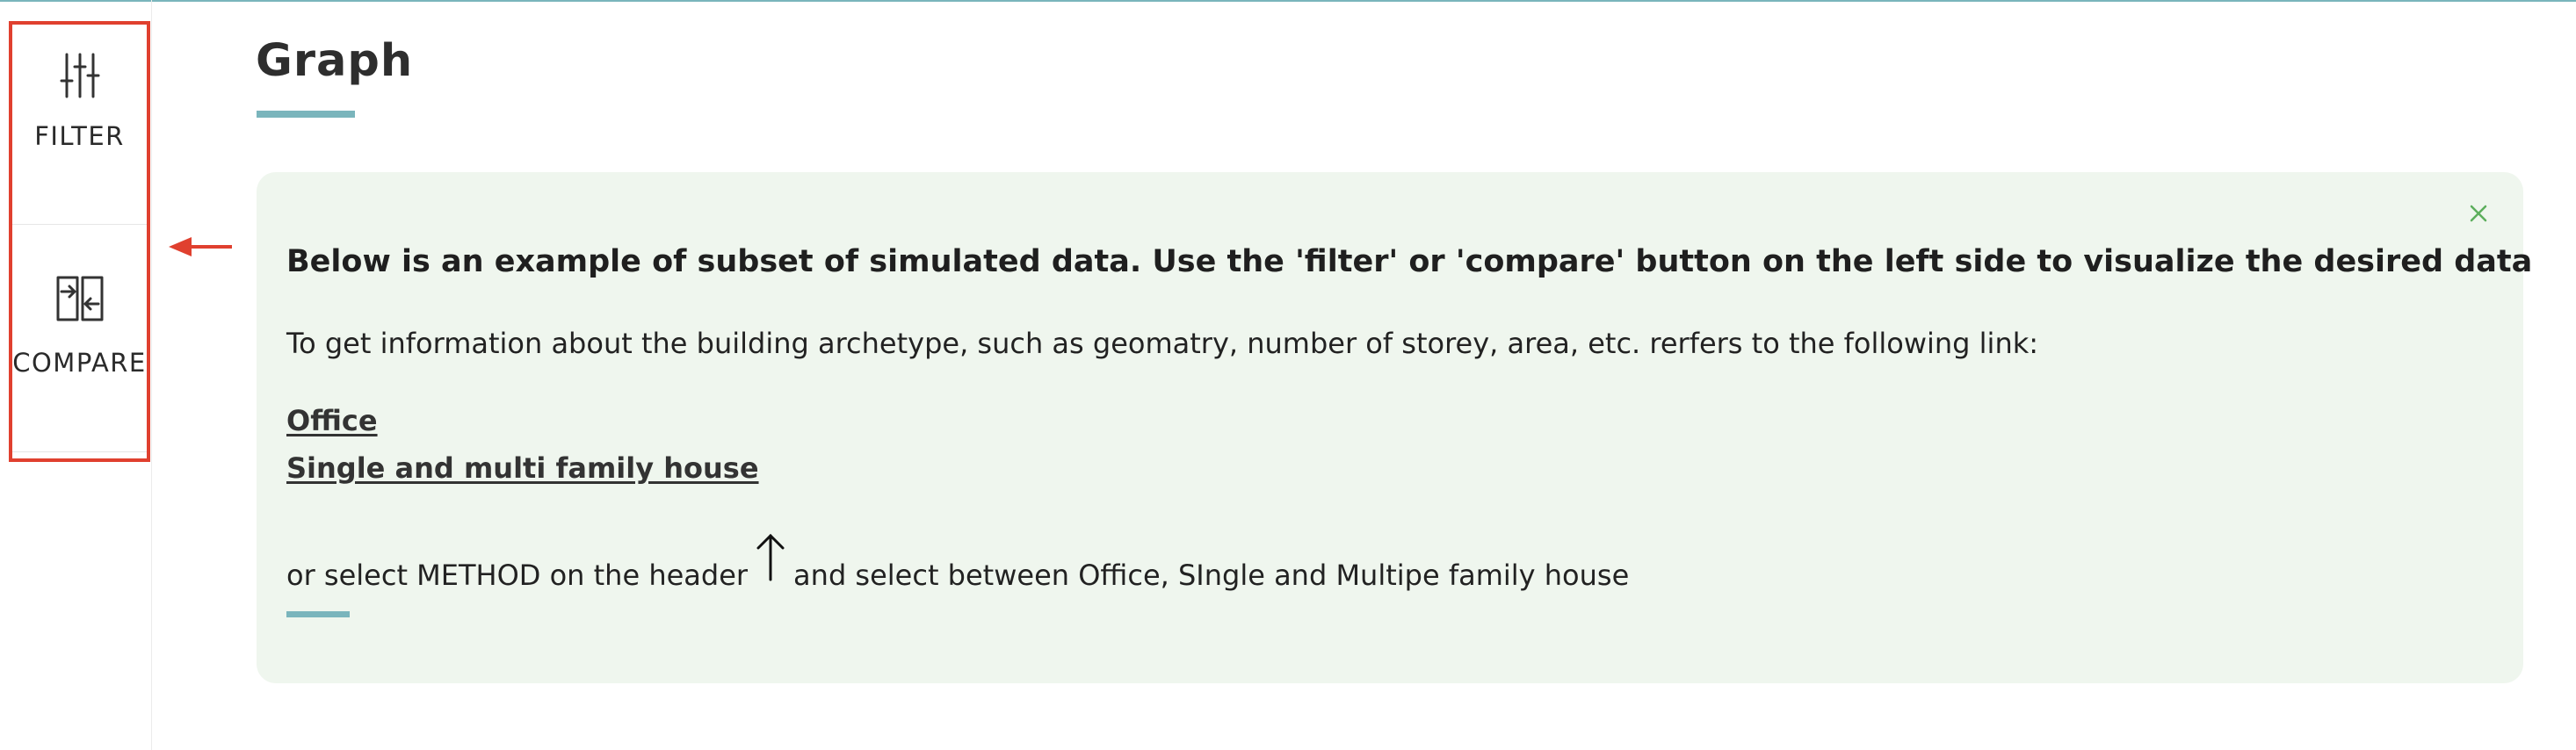  What do you see at coordinates (318, 614) in the screenshot?
I see `card-underline` at bounding box center [318, 614].